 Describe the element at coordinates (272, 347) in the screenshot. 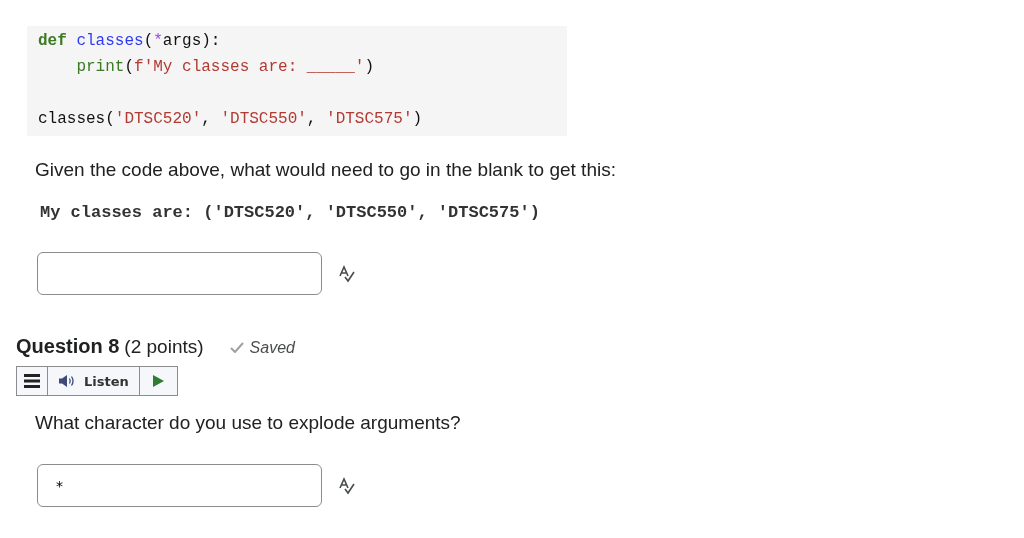

I see `saved-status: Saved` at that location.